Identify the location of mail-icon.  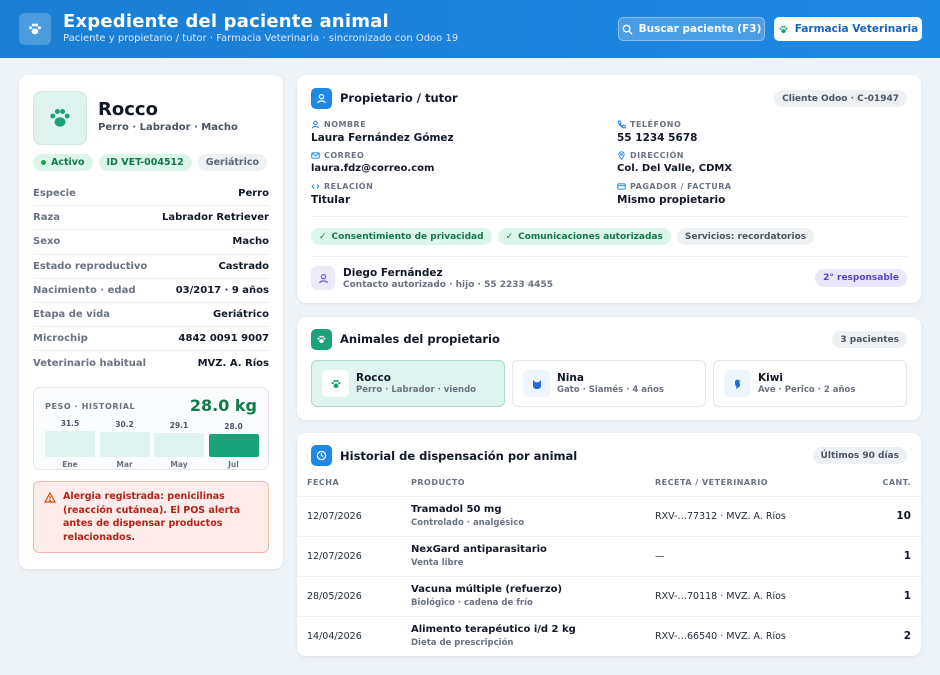
(315, 155).